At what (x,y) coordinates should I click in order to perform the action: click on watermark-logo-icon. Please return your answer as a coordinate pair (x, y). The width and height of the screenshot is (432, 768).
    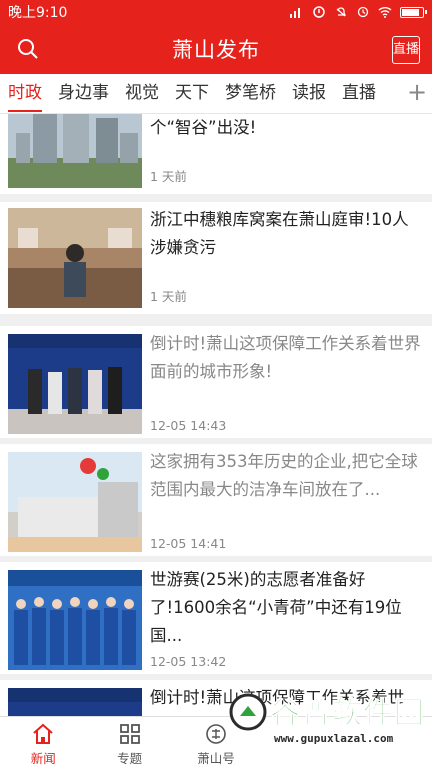
    Looking at the image, I should click on (248, 712).